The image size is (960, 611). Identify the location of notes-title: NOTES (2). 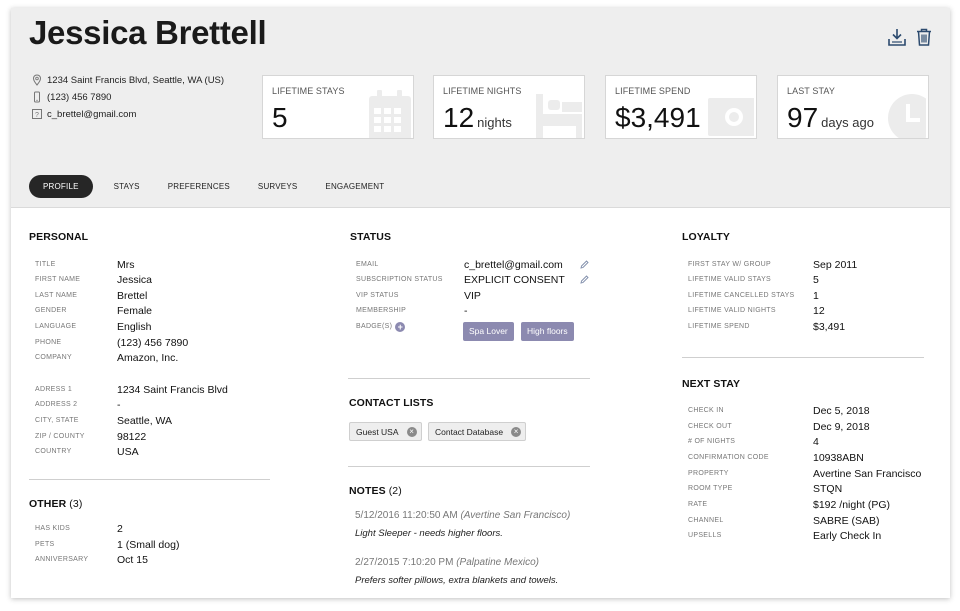
(375, 491).